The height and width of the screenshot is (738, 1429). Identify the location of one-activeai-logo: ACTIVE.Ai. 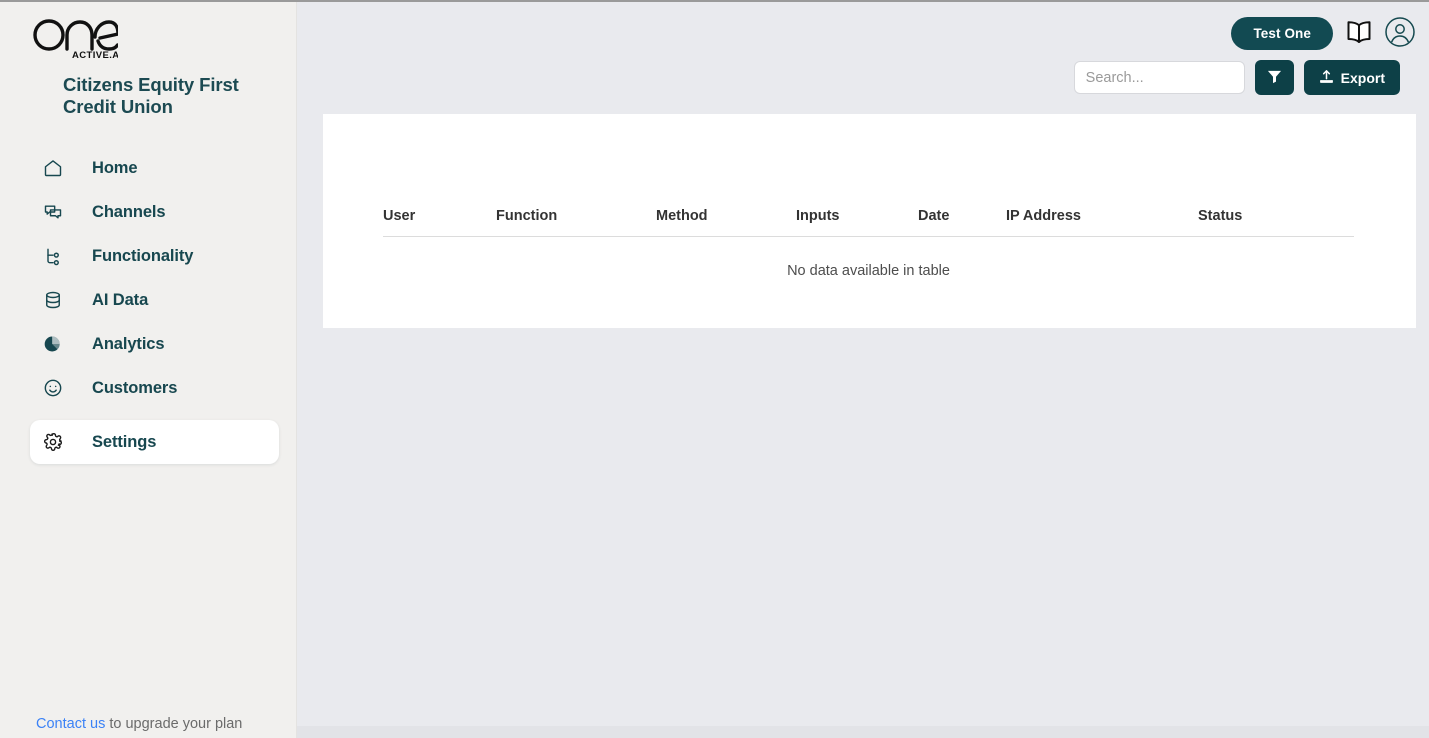
(75, 38).